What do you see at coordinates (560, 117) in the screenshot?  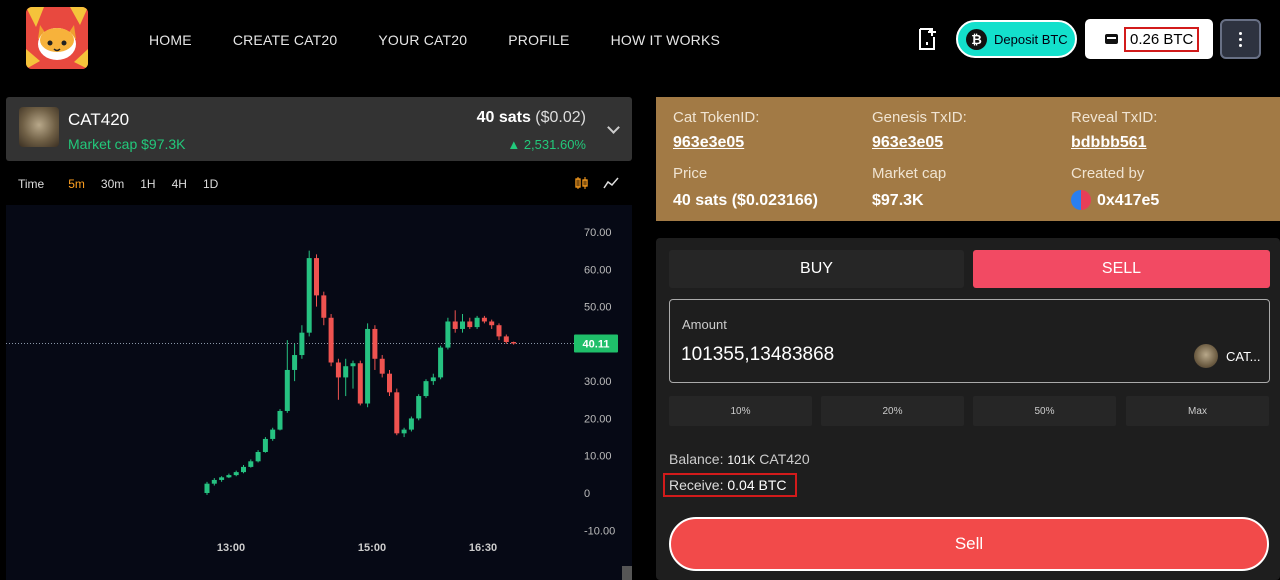 I see `token-price-usd: ($0.02)` at bounding box center [560, 117].